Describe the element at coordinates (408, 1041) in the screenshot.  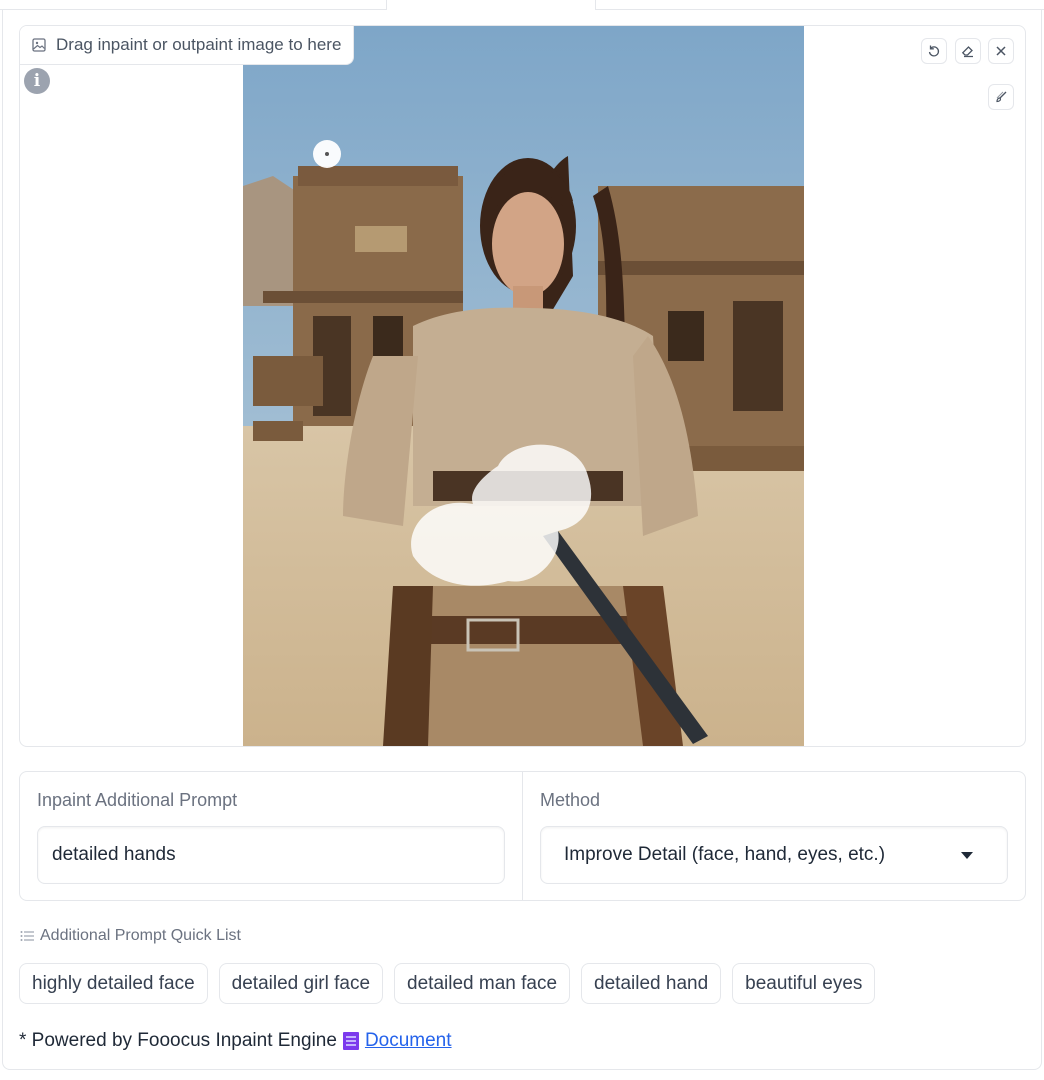
I see `document-link: Document` at that location.